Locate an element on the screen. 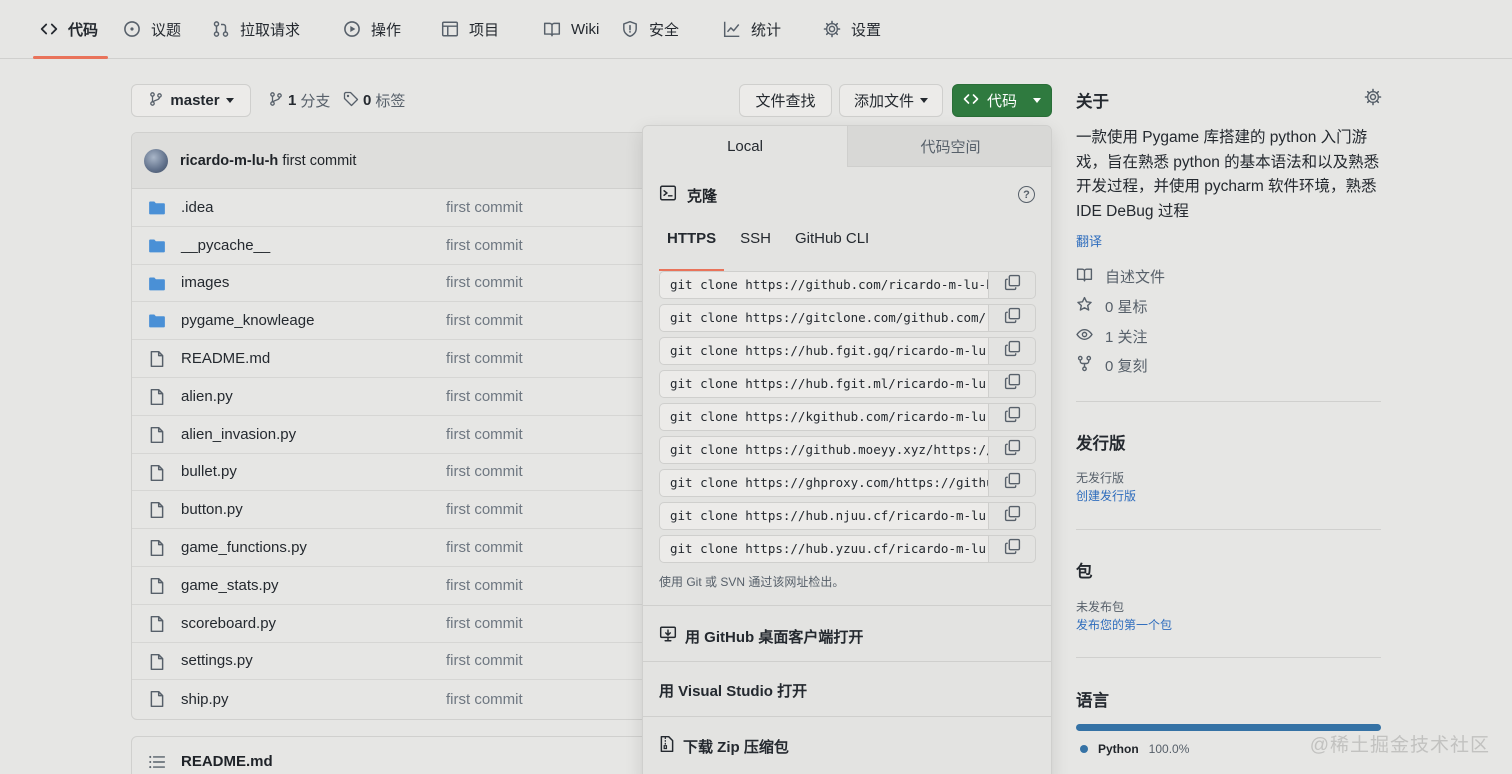  tab-local: Local is located at coordinates (745, 146).